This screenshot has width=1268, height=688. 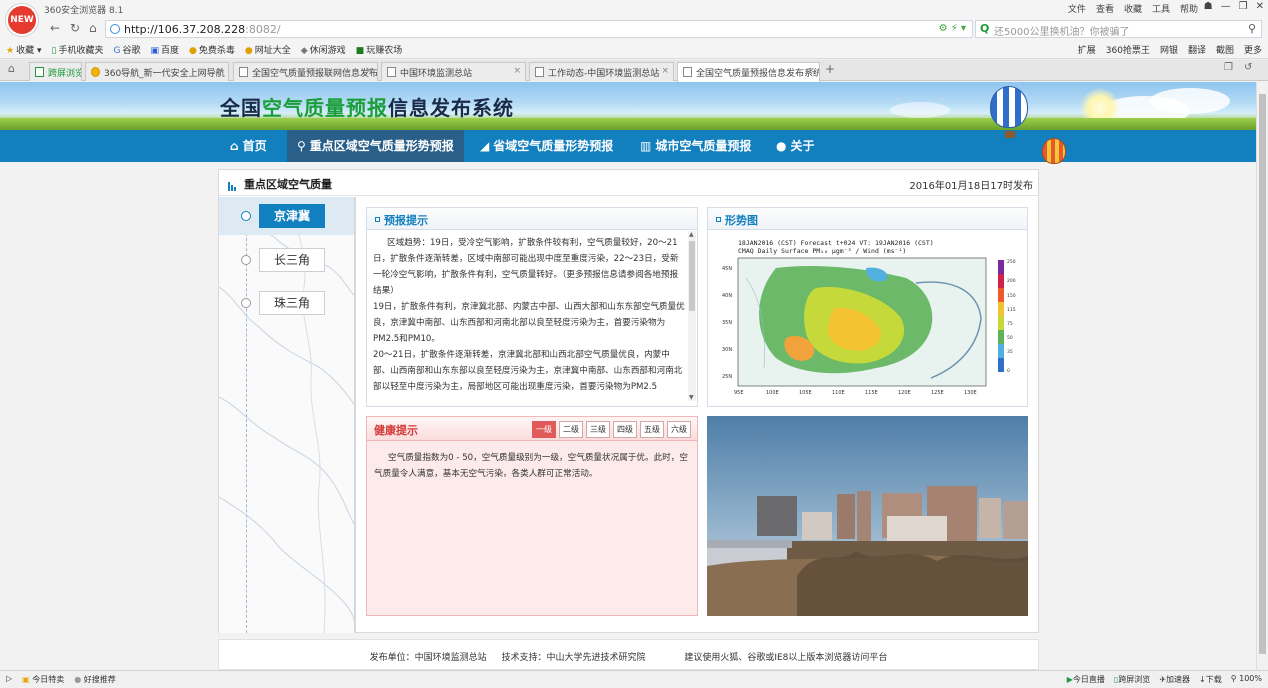 What do you see at coordinates (795, 146) in the screenshot?
I see `nav-about: ● 关于` at bounding box center [795, 146].